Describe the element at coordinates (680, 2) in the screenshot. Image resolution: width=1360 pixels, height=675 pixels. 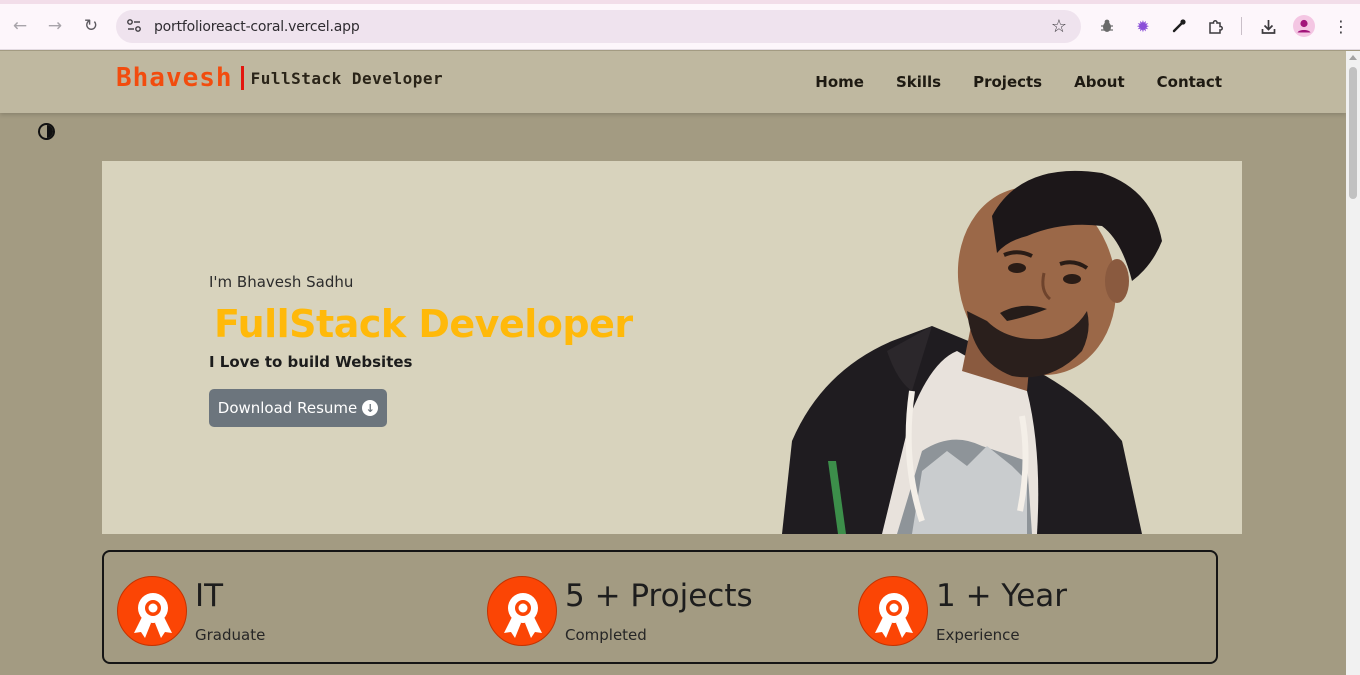
I see `tab-strip` at that location.